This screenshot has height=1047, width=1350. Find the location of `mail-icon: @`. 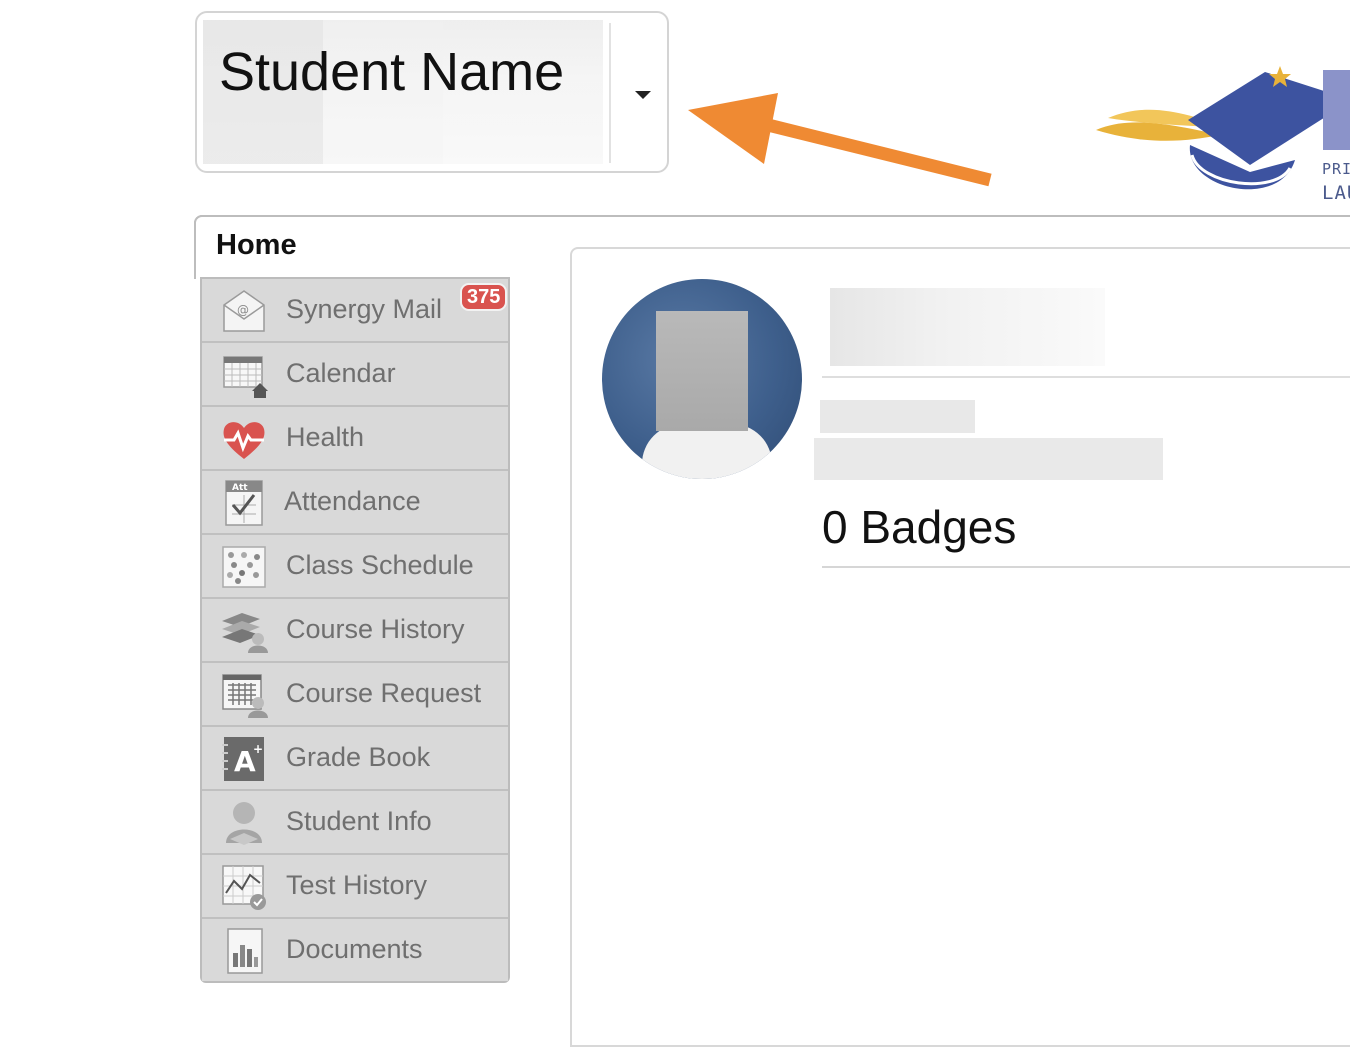

mail-icon: @ is located at coordinates (244, 311).